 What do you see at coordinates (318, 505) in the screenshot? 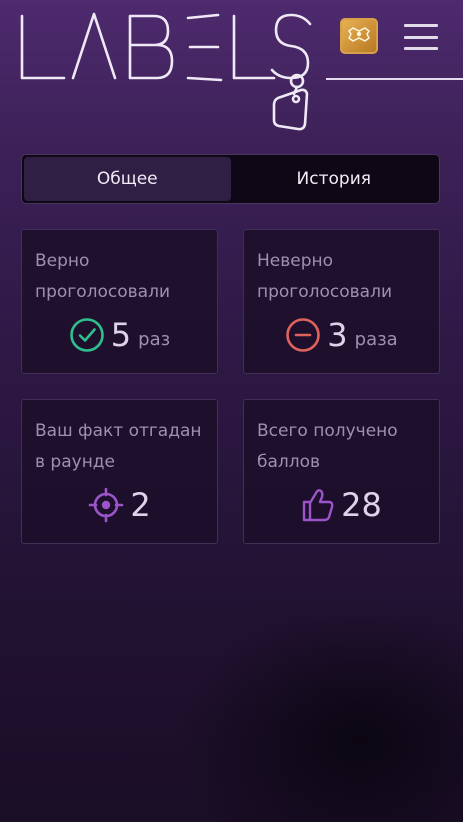
I see `thumbs-up-icon` at bounding box center [318, 505].